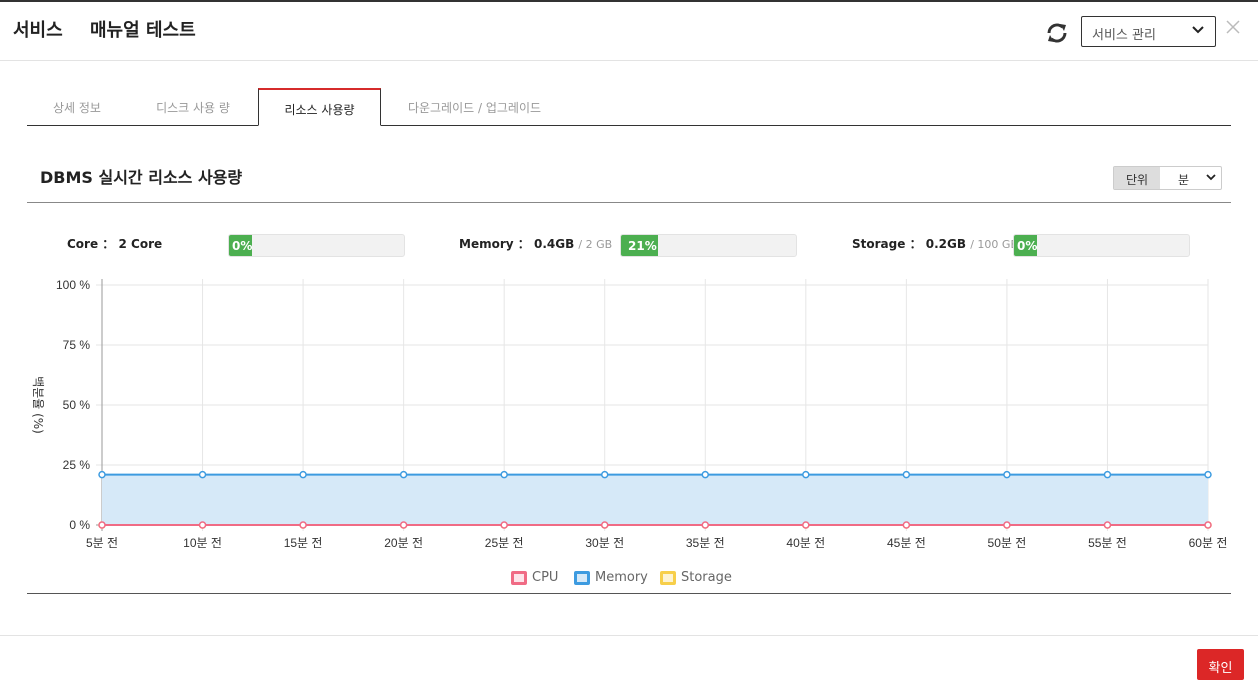  I want to click on chart-legend: CPU Memory Storage, so click(629, 579).